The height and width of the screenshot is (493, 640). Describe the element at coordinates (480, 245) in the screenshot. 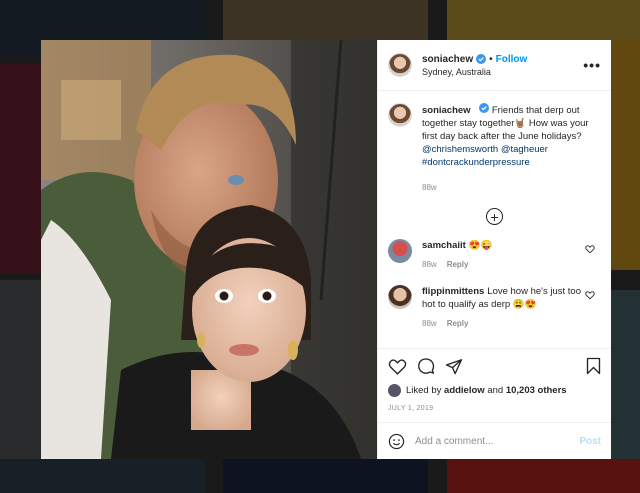

I see `comment-text: 😍😜` at that location.